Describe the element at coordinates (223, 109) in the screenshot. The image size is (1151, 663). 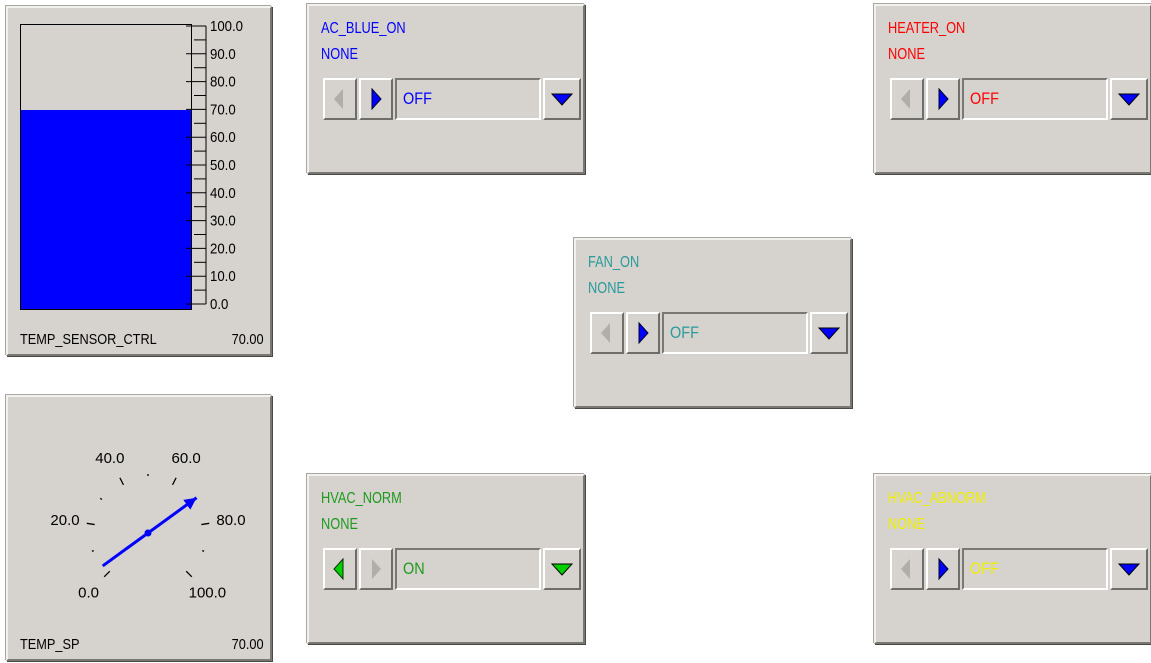
I see `bar-scale-label: 70.0` at that location.